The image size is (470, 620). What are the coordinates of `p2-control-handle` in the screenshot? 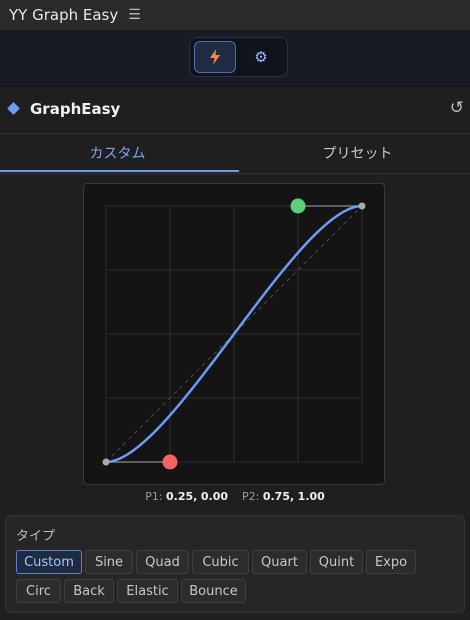 It's located at (298, 206).